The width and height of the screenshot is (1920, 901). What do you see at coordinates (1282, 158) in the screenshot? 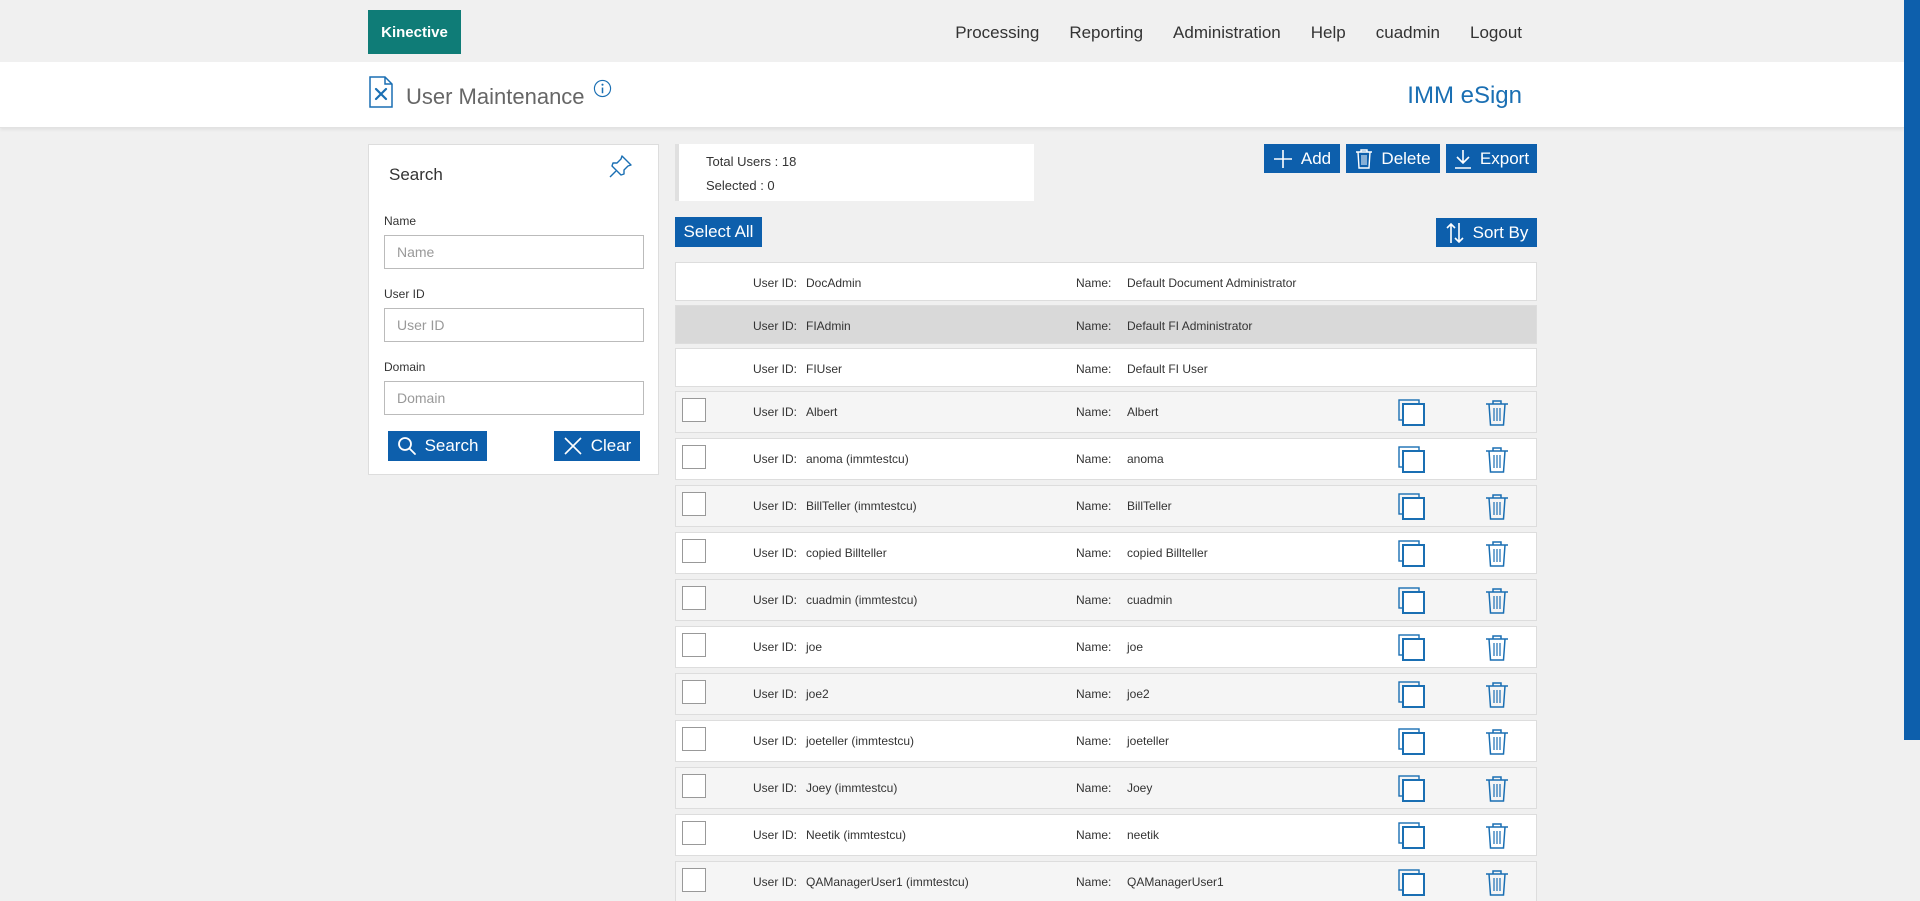
I see `plus-icon` at bounding box center [1282, 158].